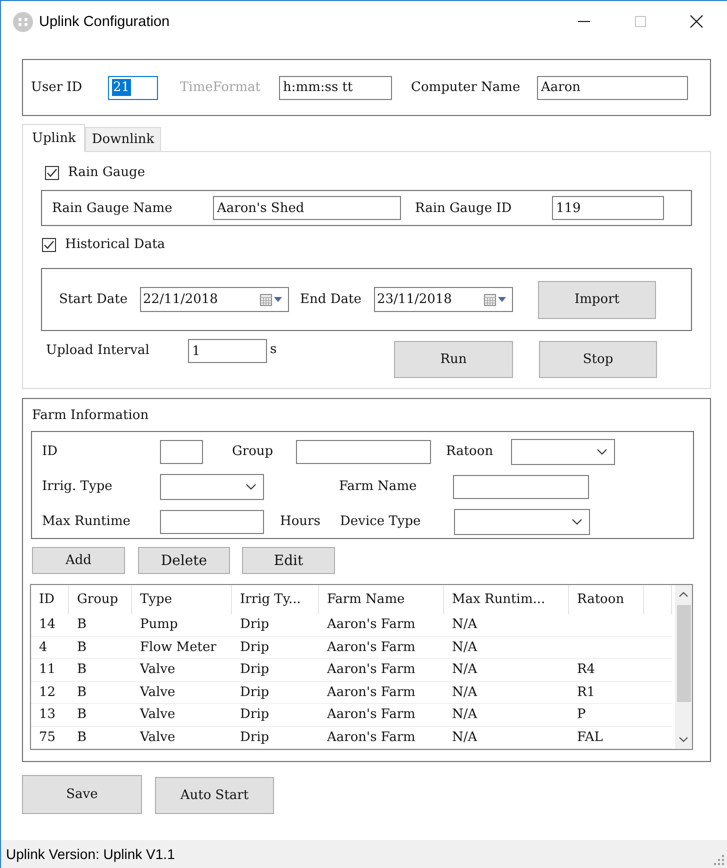 This screenshot has width=727, height=868. What do you see at coordinates (221, 87) in the screenshot?
I see `field-label: TimeFormat` at bounding box center [221, 87].